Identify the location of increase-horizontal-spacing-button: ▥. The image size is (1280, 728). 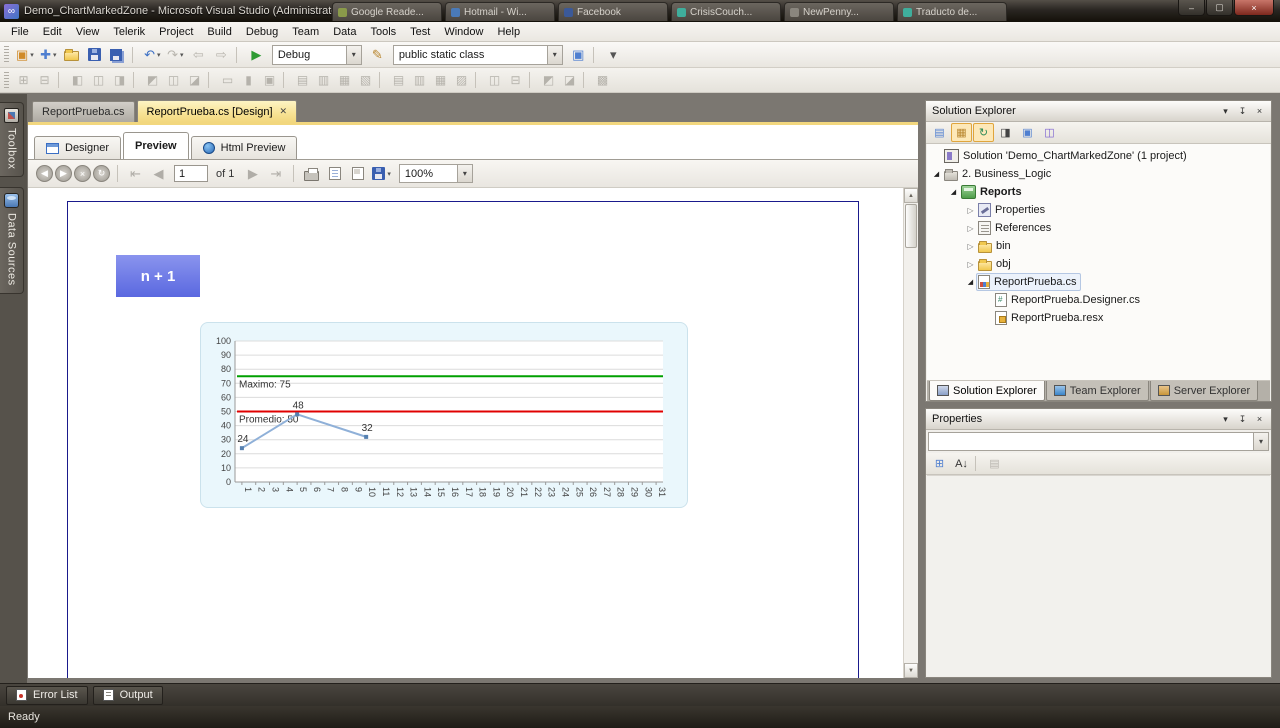
(323, 80).